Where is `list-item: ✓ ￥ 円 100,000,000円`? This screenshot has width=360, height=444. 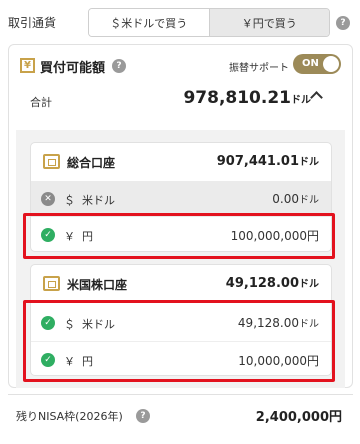 list-item: ✓ ￥ 円 100,000,000円 is located at coordinates (181, 235).